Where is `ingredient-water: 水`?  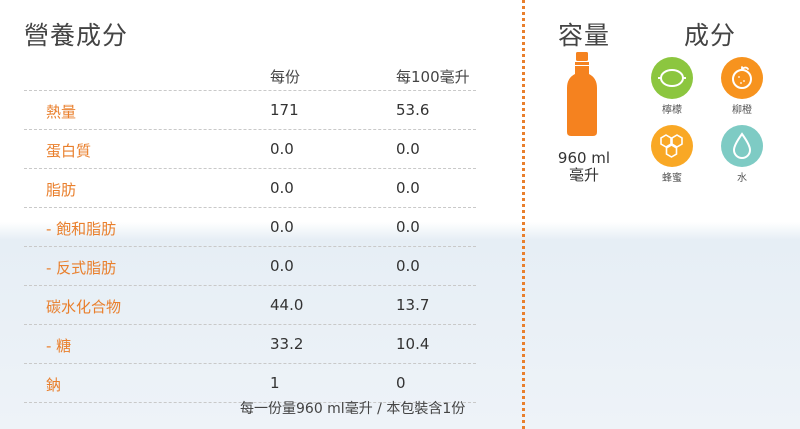
ingredient-water: 水 is located at coordinates (742, 154).